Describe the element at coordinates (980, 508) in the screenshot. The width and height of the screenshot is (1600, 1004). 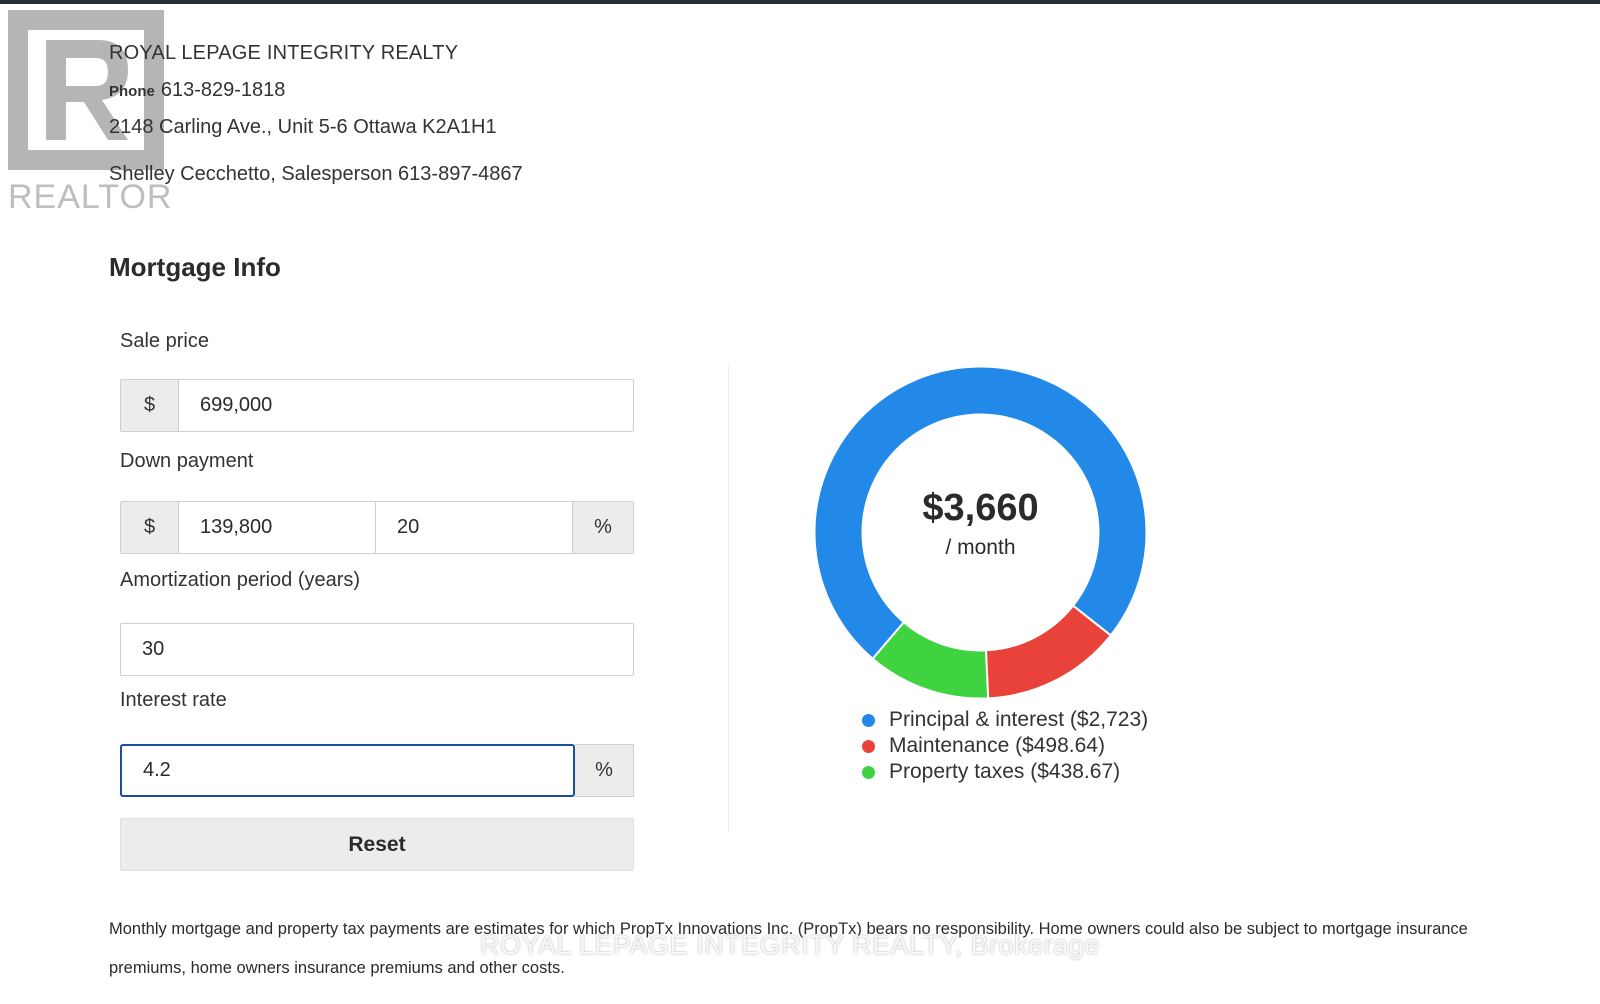
I see `monthly-total: $3,660` at that location.